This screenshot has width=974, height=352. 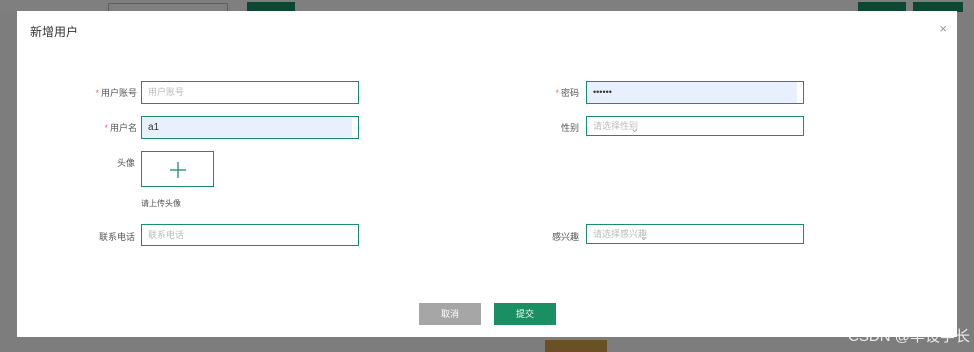 I want to click on dialog-title: 新增用户, so click(x=54, y=32).